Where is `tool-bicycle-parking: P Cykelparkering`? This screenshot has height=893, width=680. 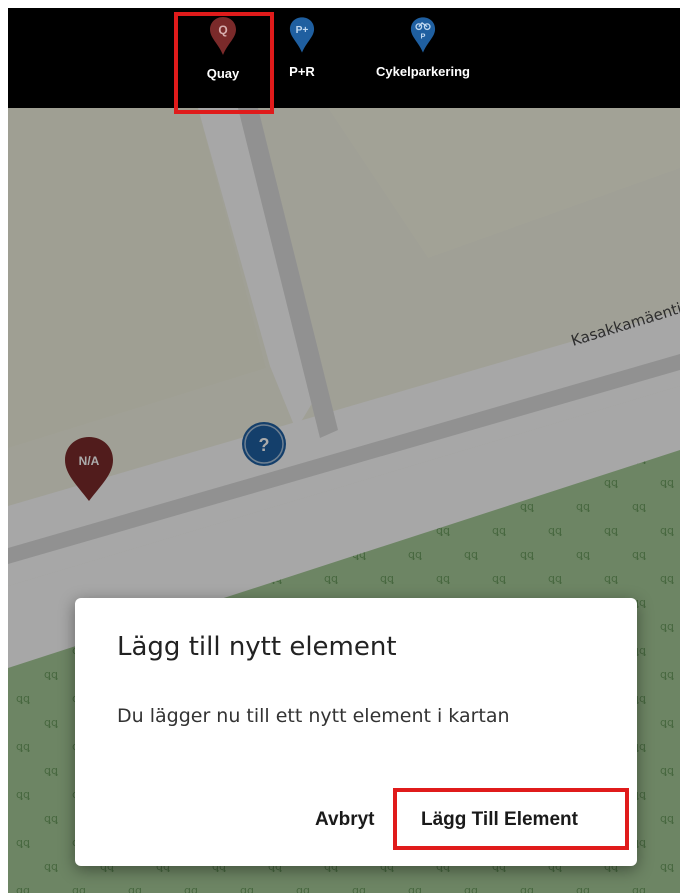 tool-bicycle-parking: P Cykelparkering is located at coordinates (423, 47).